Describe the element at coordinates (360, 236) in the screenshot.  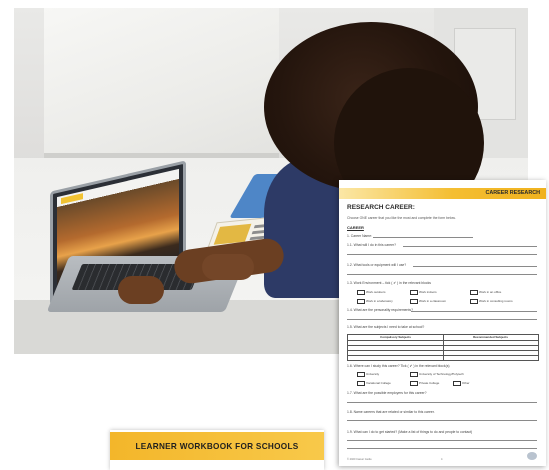
I see `question-1: 1. Career Name:` at that location.